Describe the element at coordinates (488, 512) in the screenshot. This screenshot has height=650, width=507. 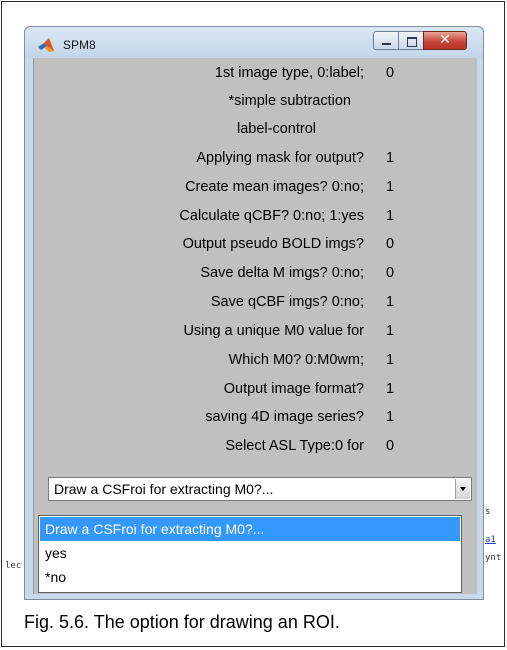
I see `background-text: s` at that location.